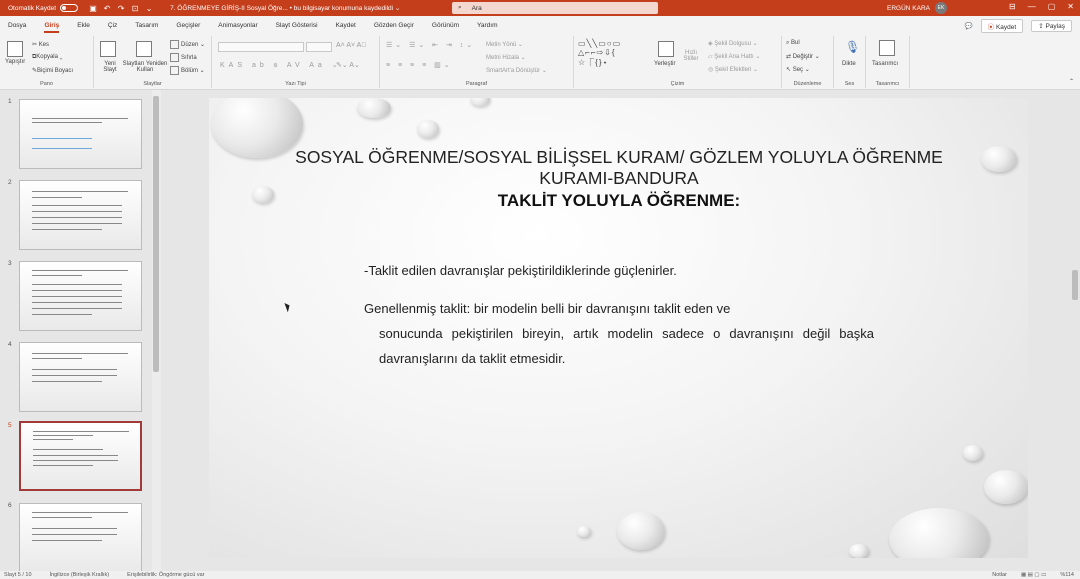 The image size is (1080, 579). Describe the element at coordinates (917, 8) in the screenshot. I see `user-account: ERGÜN KARA EK` at that location.